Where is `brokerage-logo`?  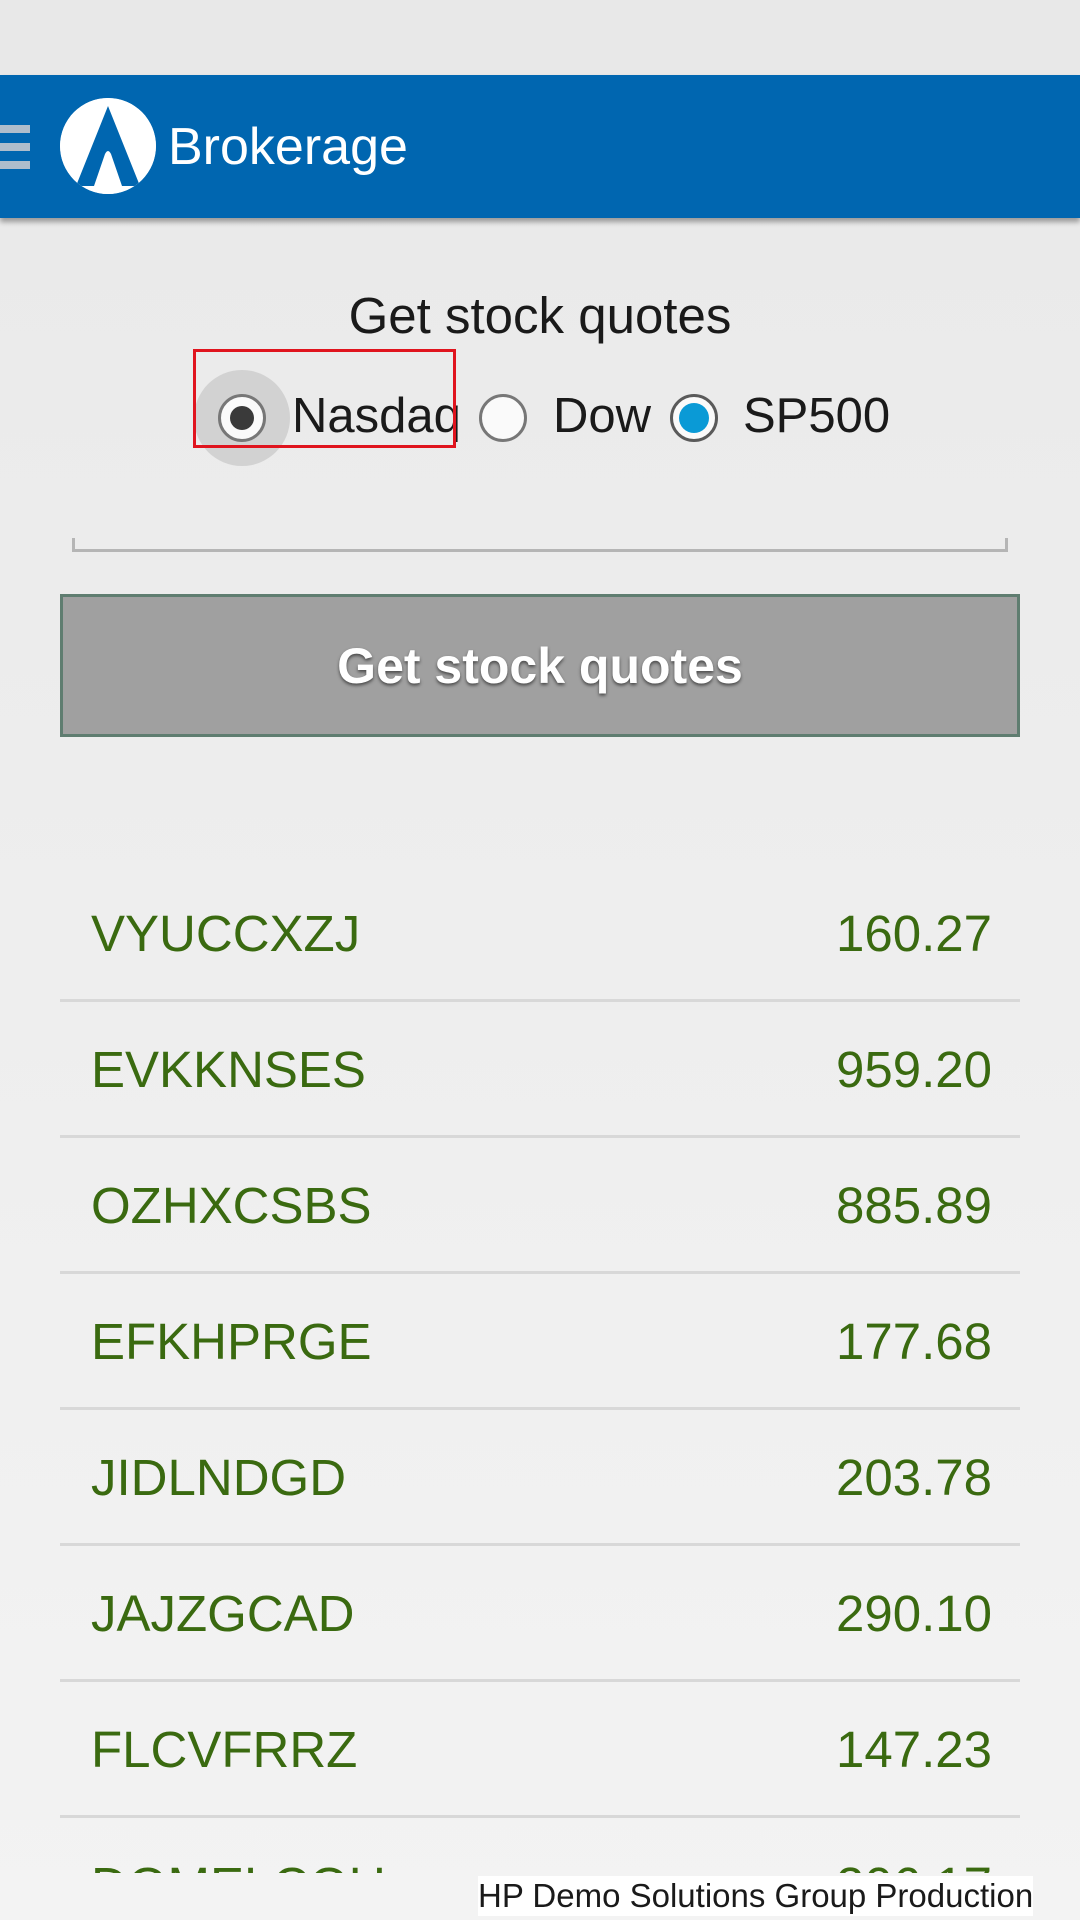
brokerage-logo is located at coordinates (108, 146).